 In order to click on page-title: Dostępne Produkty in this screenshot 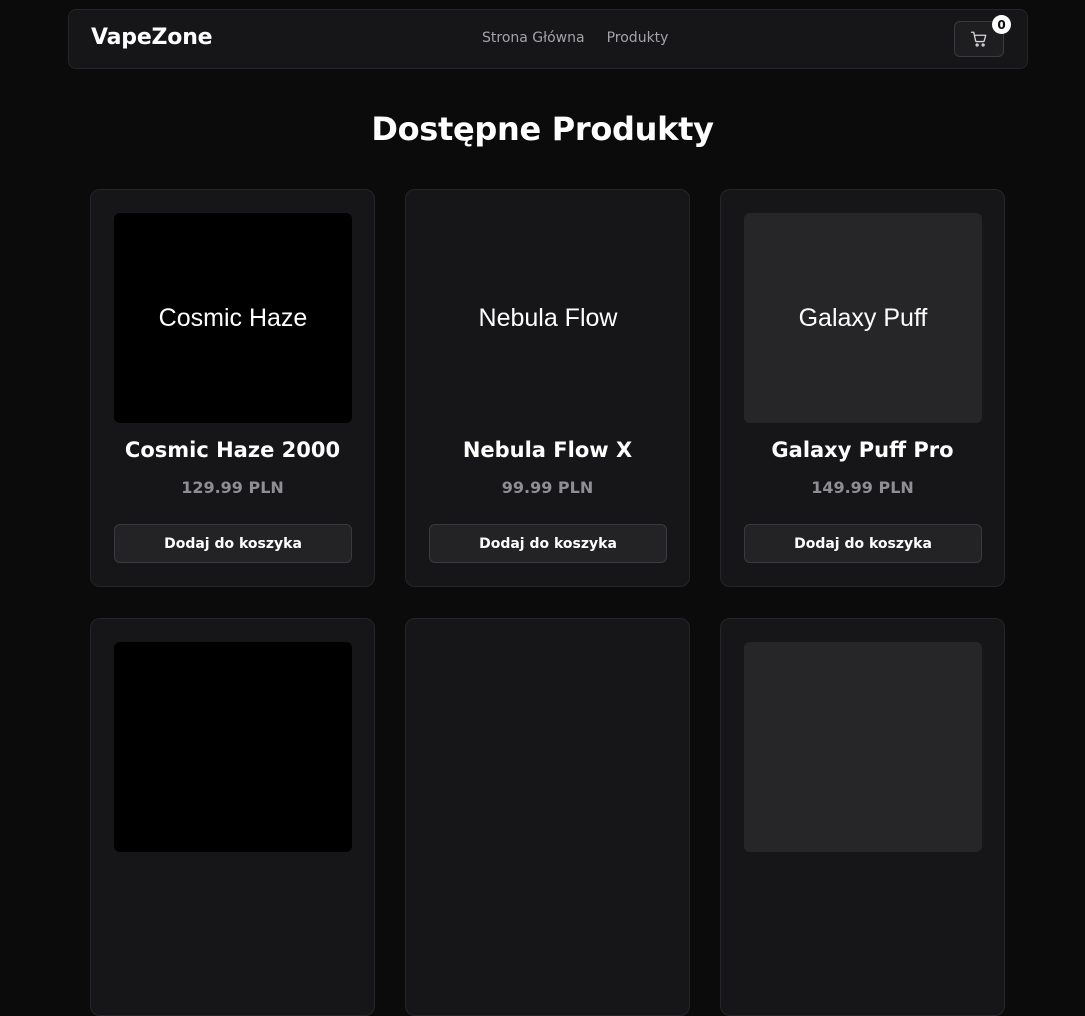, I will do `click(542, 129)`.